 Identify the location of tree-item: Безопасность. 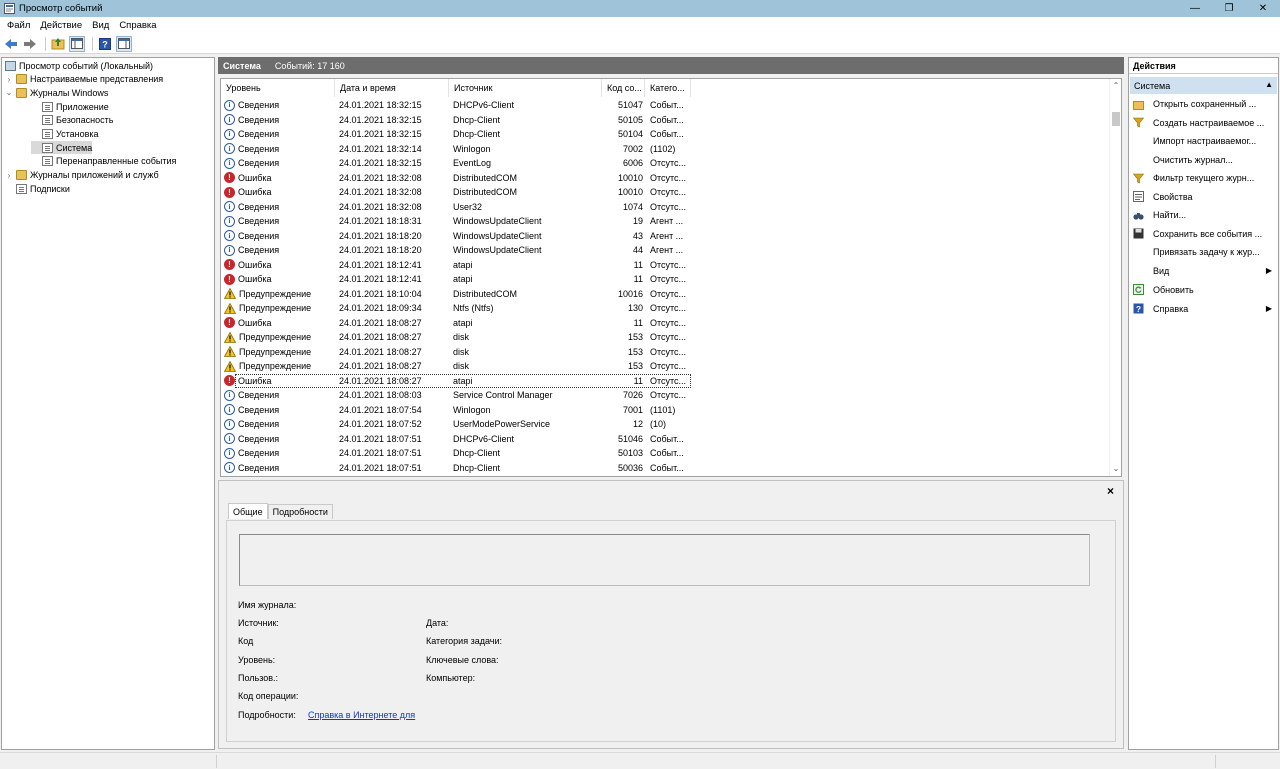
(72, 120).